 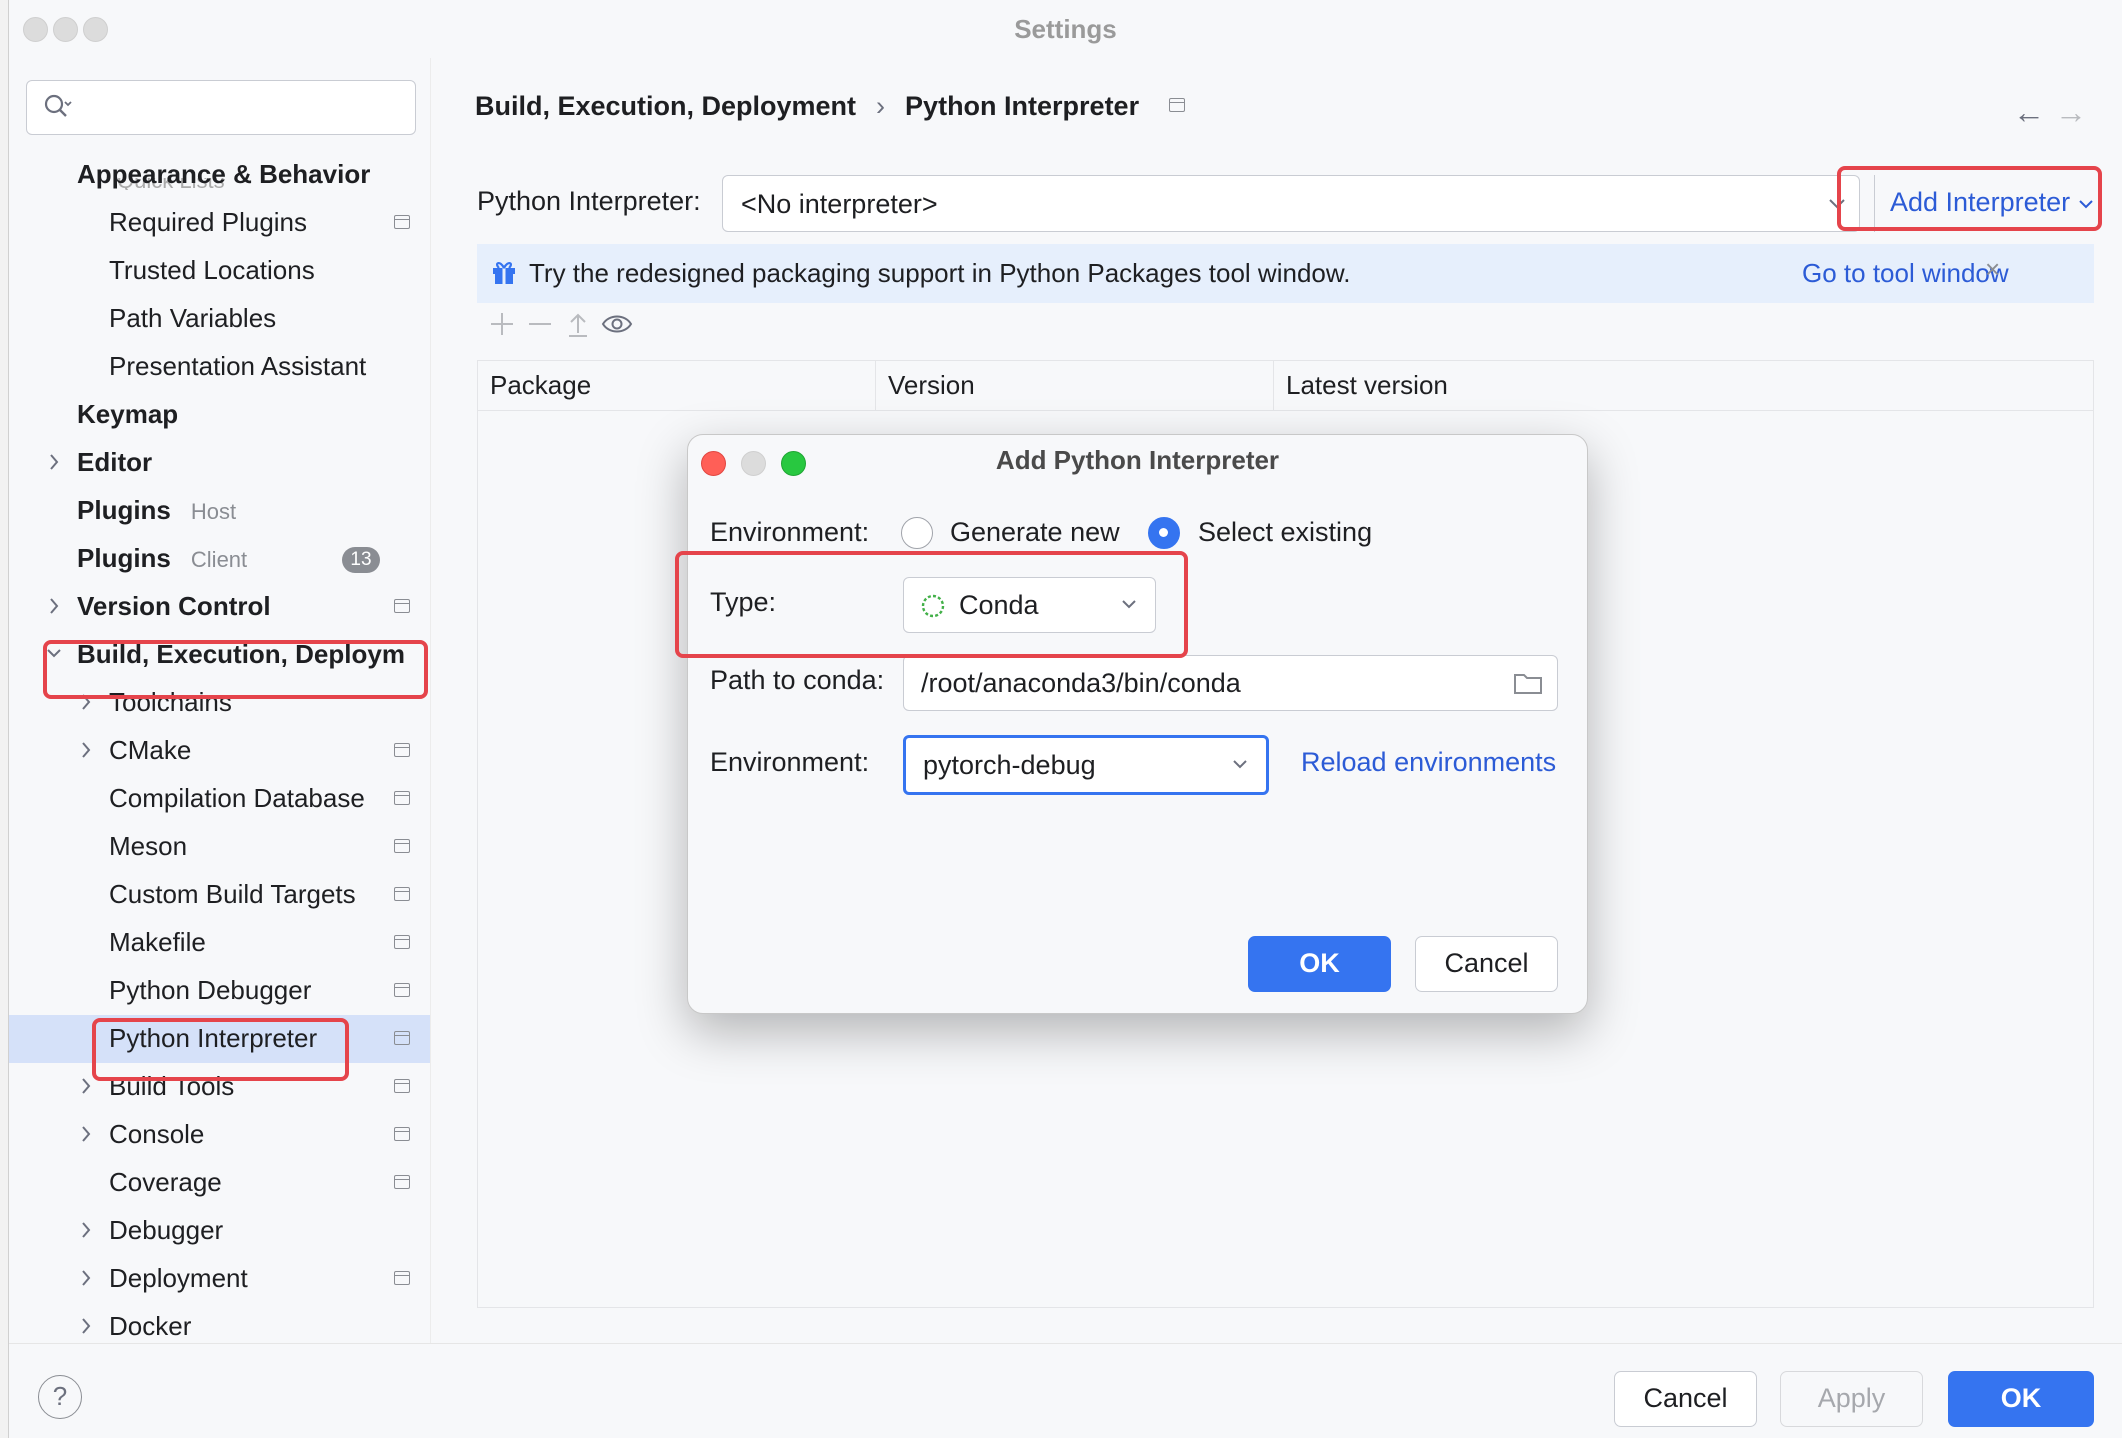 What do you see at coordinates (219, 1039) in the screenshot?
I see `sidebar-item: Python Interpreter` at bounding box center [219, 1039].